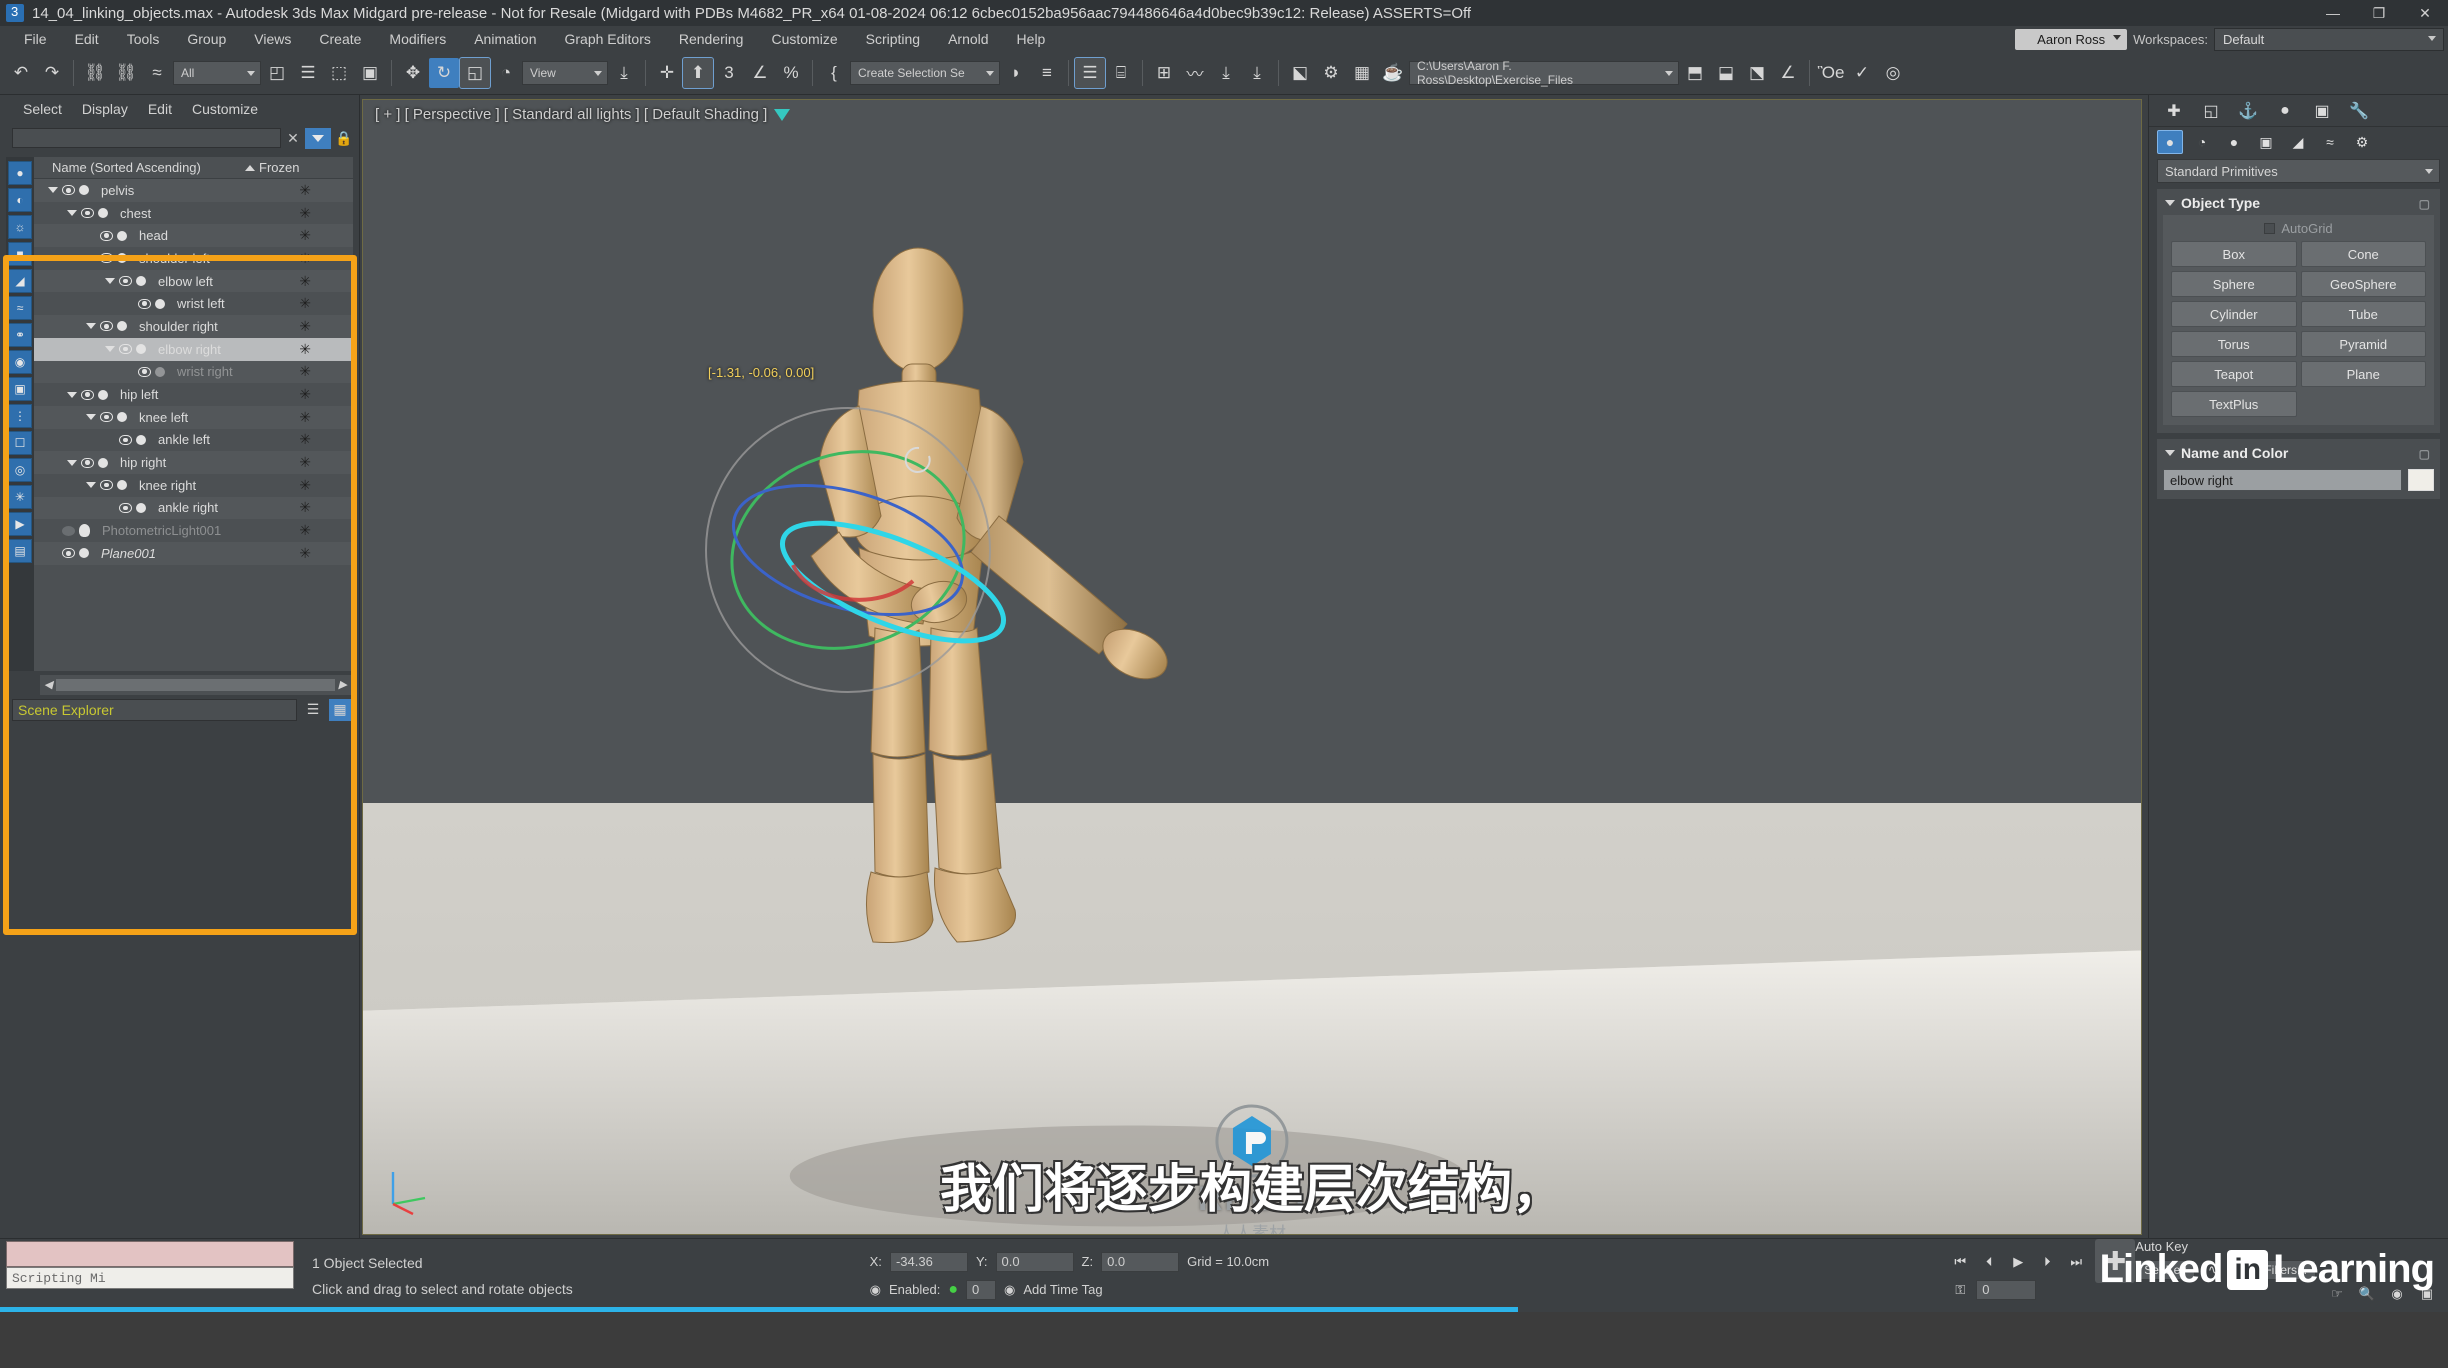  Describe the element at coordinates (2248, 111) in the screenshot. I see `hierarchy-tab: ⚓` at that location.